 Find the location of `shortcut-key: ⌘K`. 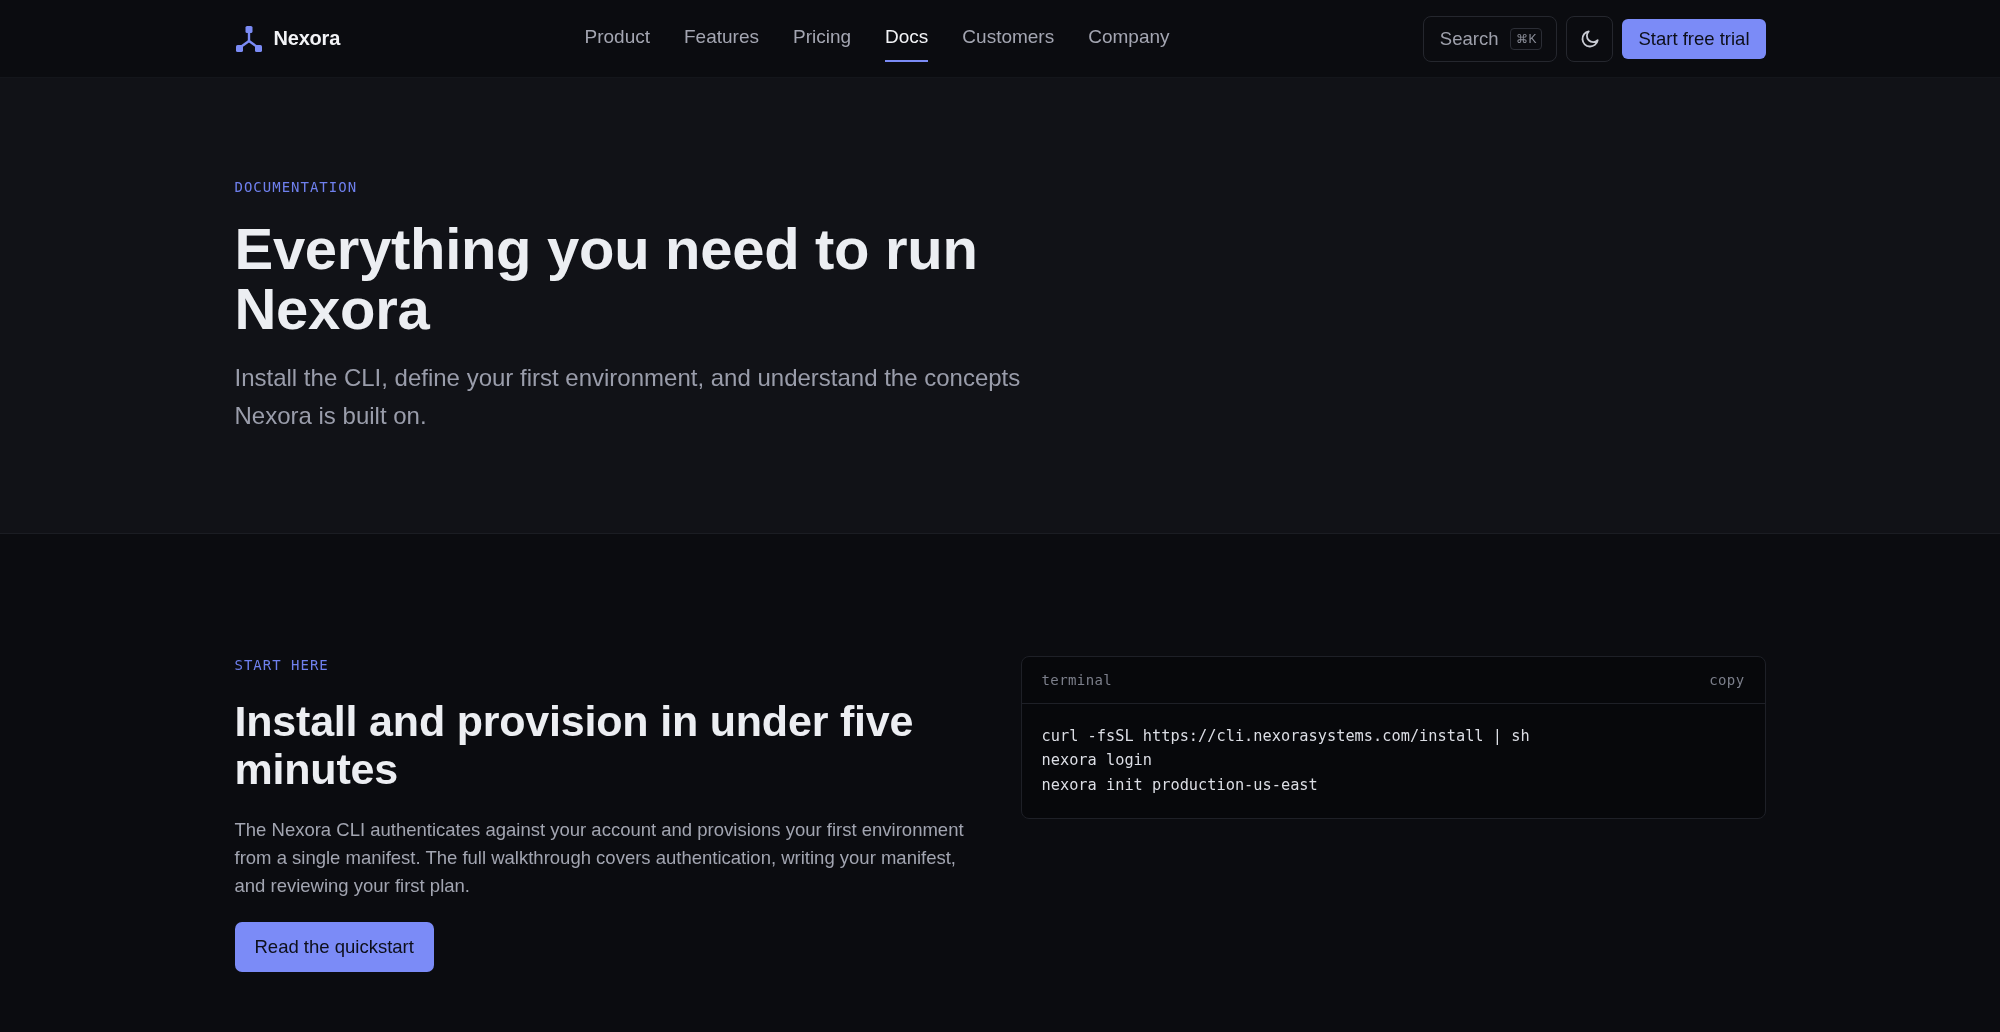

shortcut-key: ⌘K is located at coordinates (1526, 38).